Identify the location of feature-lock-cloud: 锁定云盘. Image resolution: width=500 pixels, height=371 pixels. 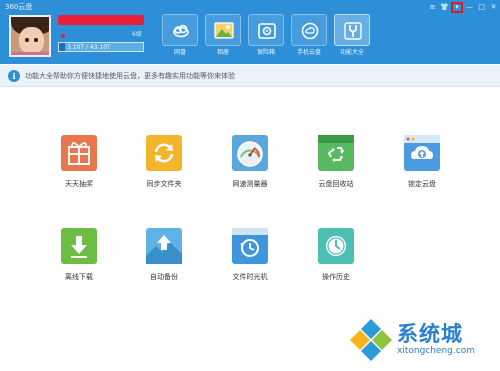
(422, 165).